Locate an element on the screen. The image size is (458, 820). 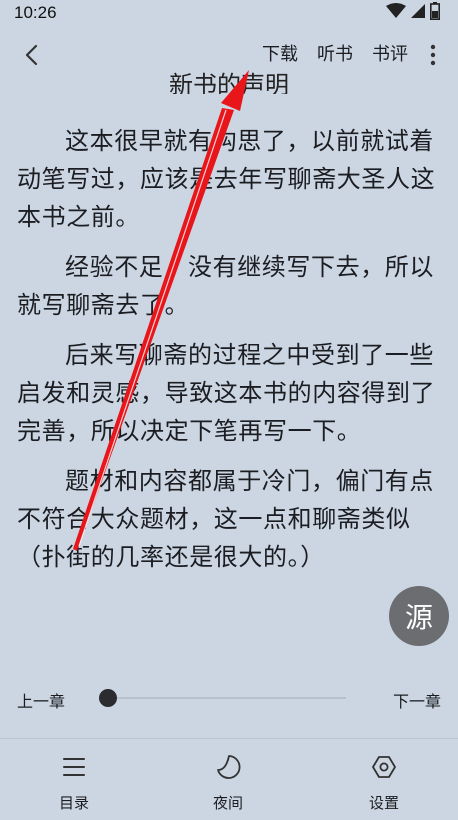
chapter-navigation: 上一章 下一章 is located at coordinates (229, 698).